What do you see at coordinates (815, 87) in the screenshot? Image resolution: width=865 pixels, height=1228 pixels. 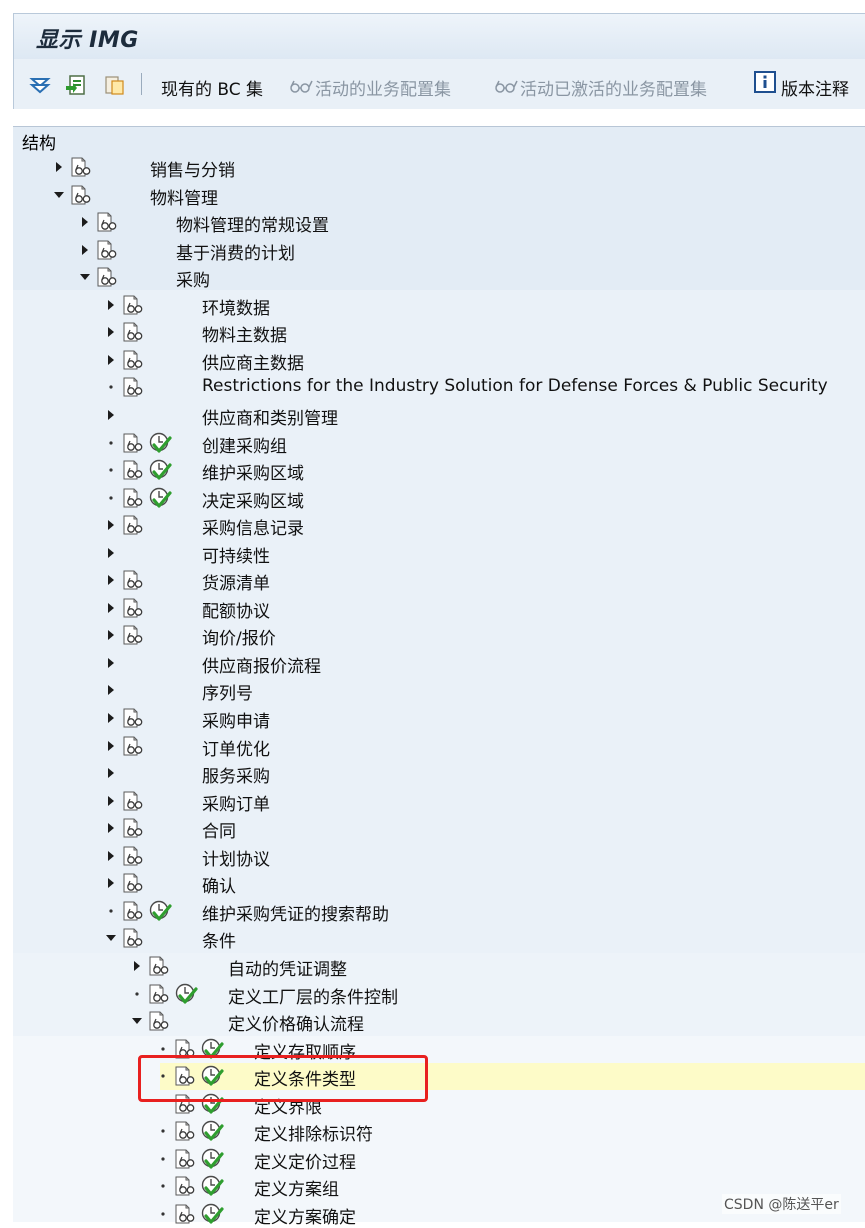 I see `release-notes-button: 版本注释` at bounding box center [815, 87].